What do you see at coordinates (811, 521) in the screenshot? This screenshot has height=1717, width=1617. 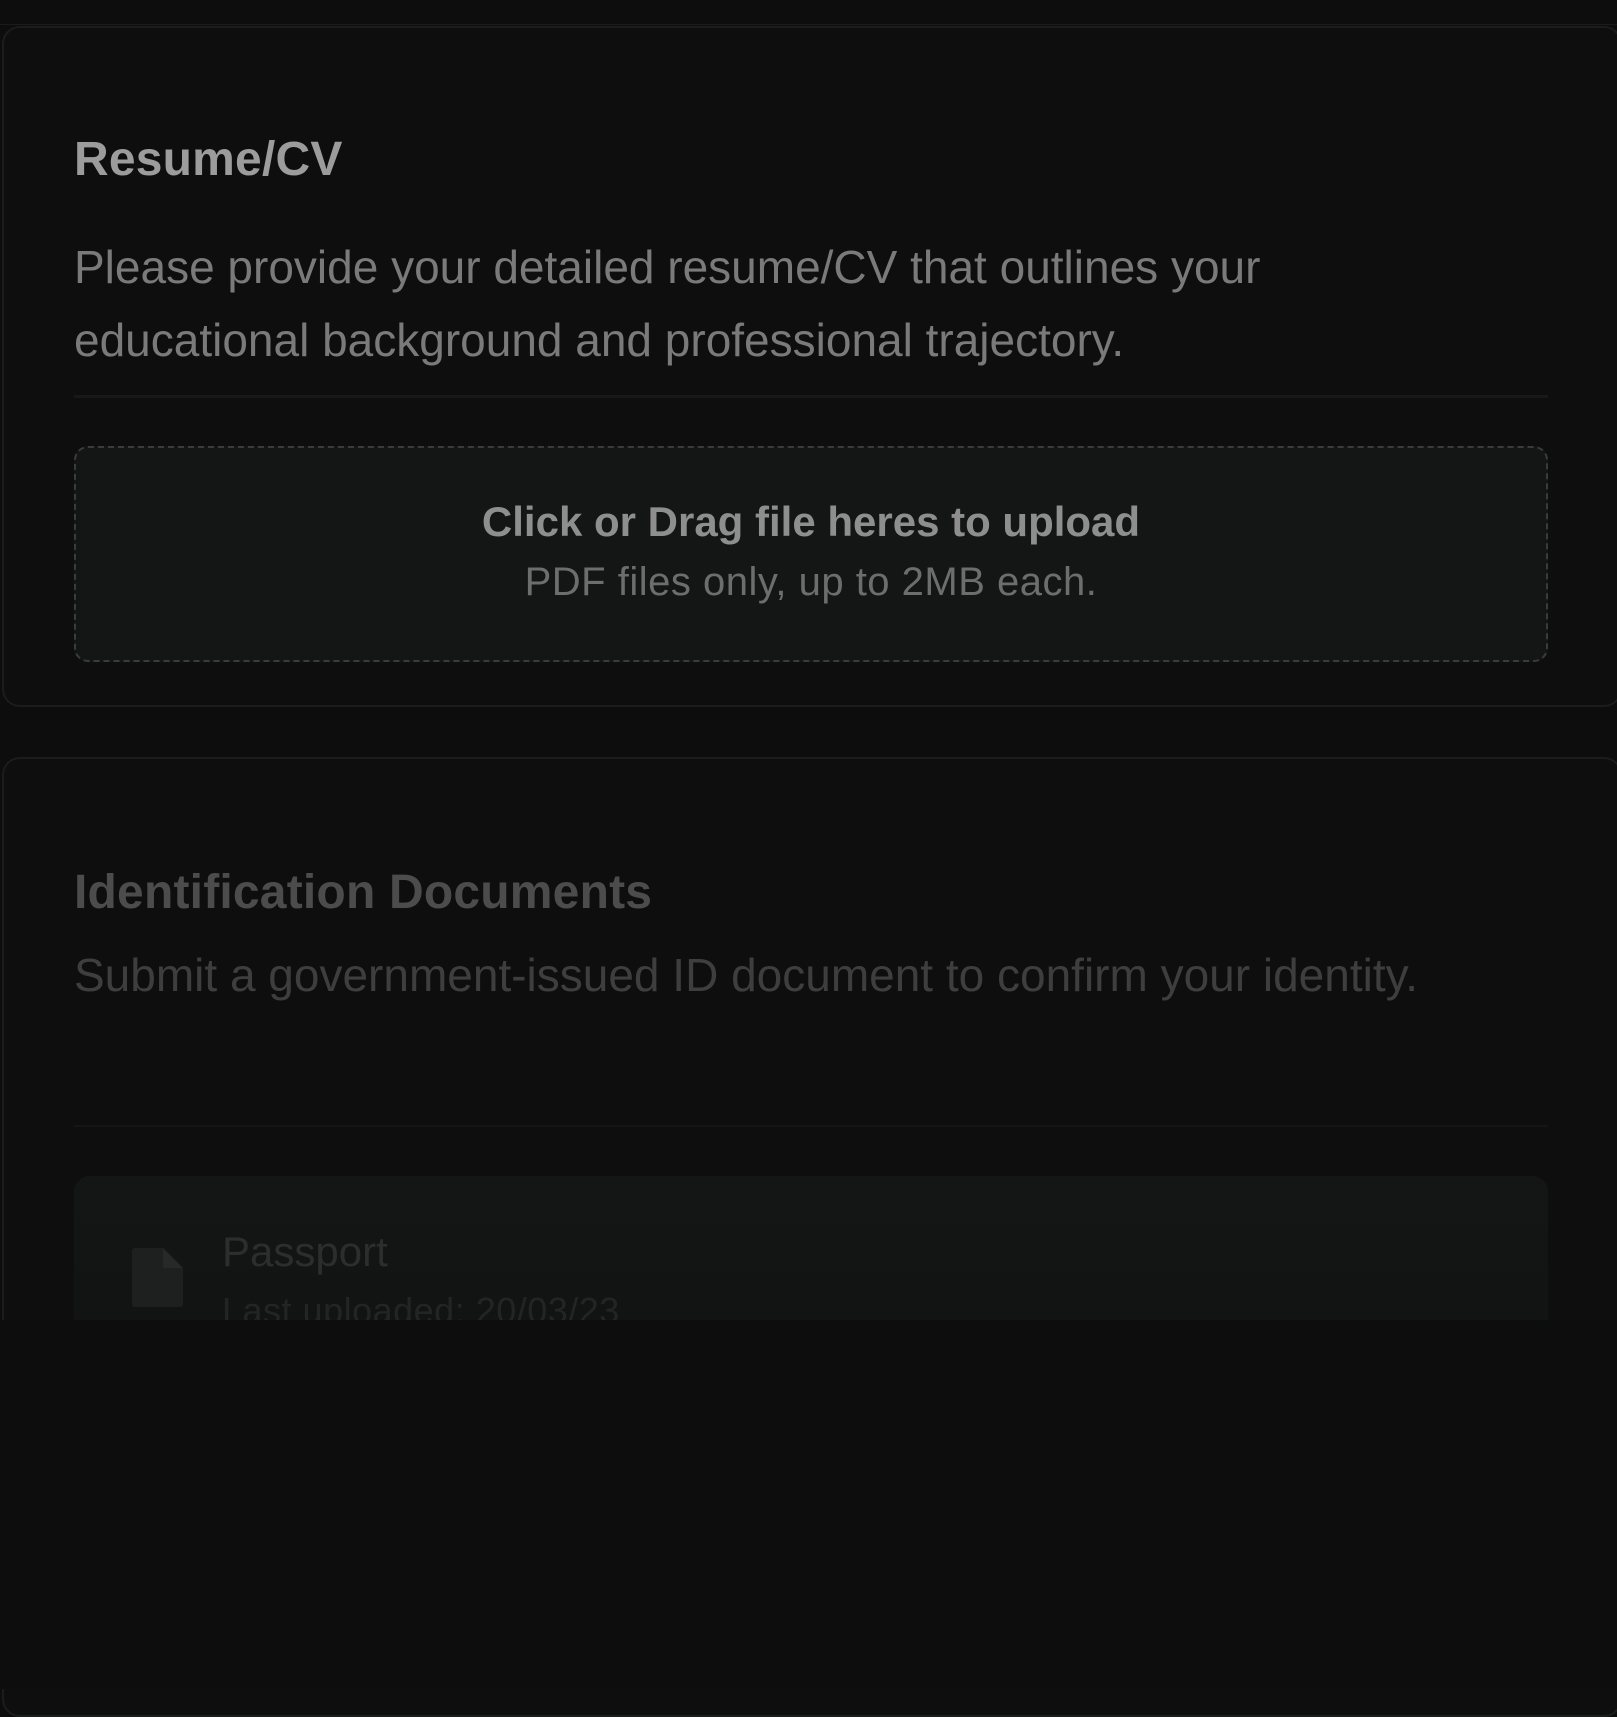 I see `upload-title: Click or Drag file heres to upload` at bounding box center [811, 521].